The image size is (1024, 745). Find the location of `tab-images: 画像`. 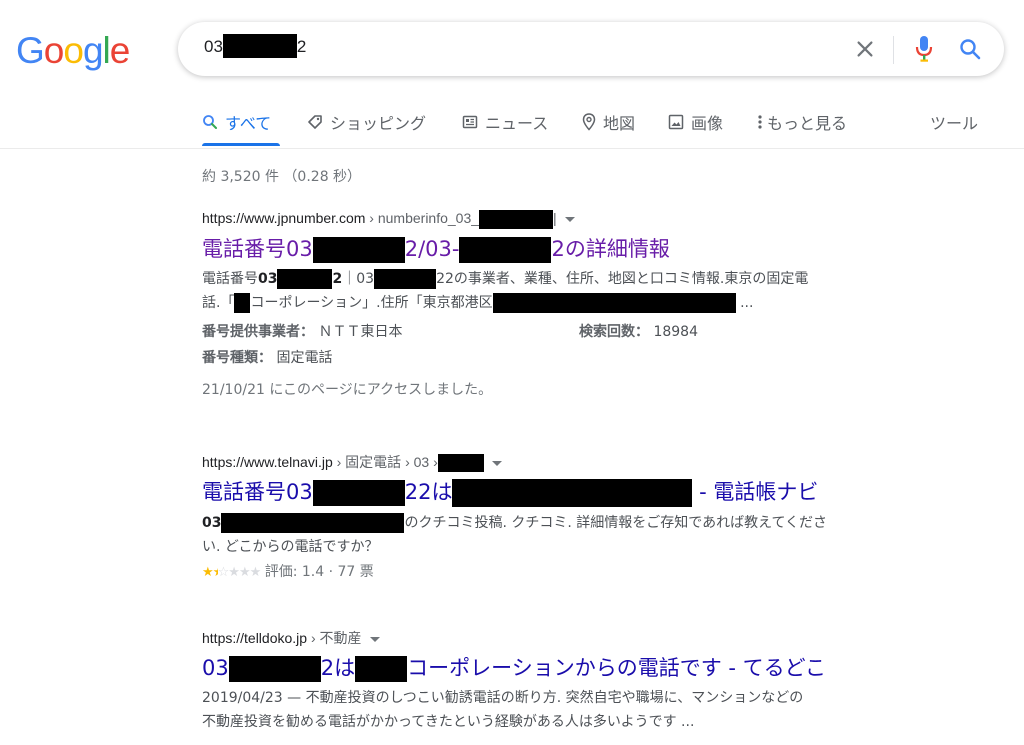

tab-images: 画像 is located at coordinates (695, 122).